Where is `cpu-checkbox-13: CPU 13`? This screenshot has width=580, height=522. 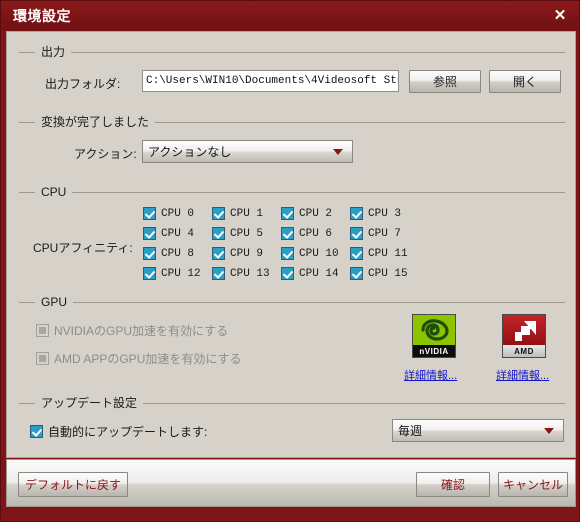 cpu-checkbox-13: CPU 13 is located at coordinates (241, 273).